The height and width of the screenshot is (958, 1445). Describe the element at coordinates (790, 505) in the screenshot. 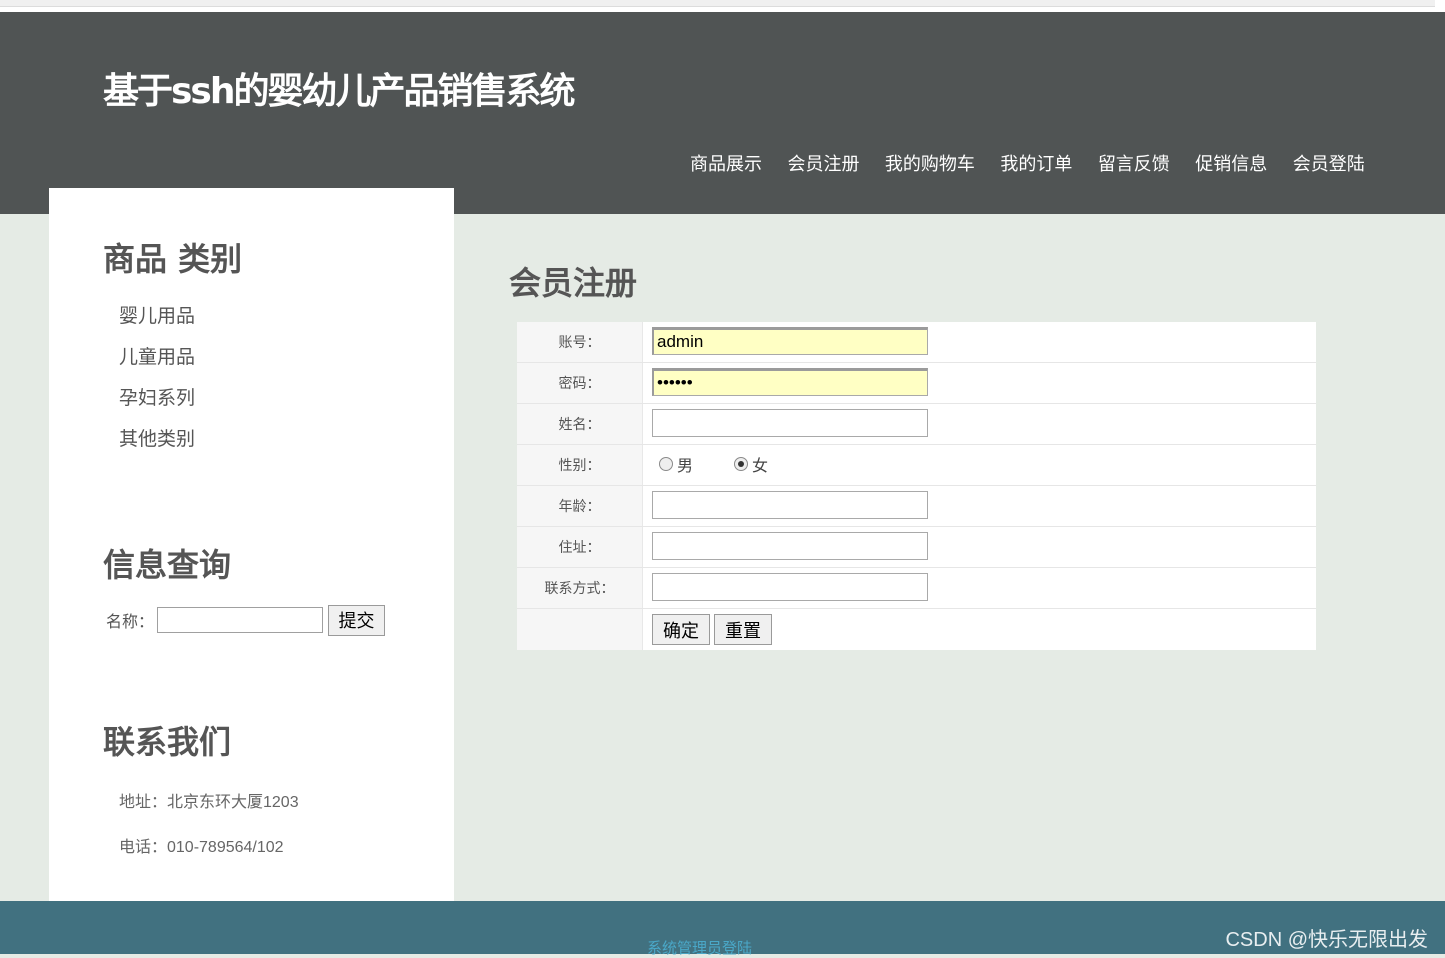

I see `age-input` at that location.